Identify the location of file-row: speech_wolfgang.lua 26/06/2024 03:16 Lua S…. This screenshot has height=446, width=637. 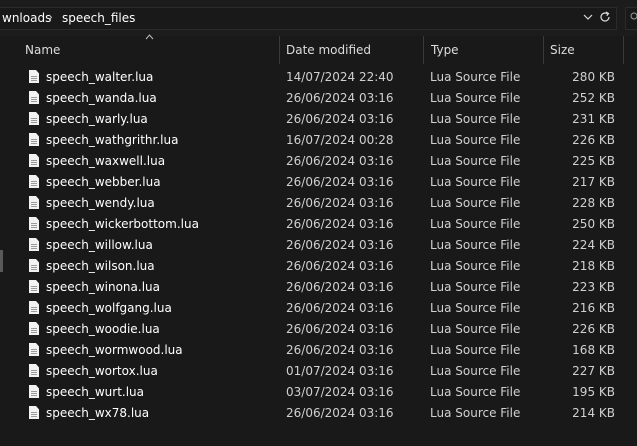
(318, 308).